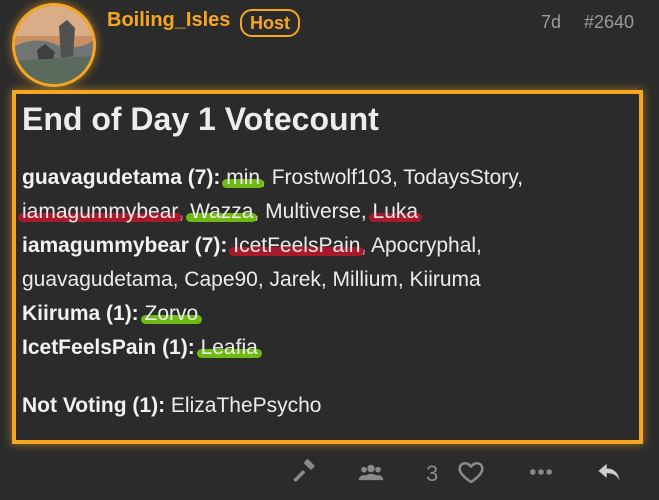 This screenshot has width=659, height=500. What do you see at coordinates (551, 22) in the screenshot?
I see `post-time: 7d` at bounding box center [551, 22].